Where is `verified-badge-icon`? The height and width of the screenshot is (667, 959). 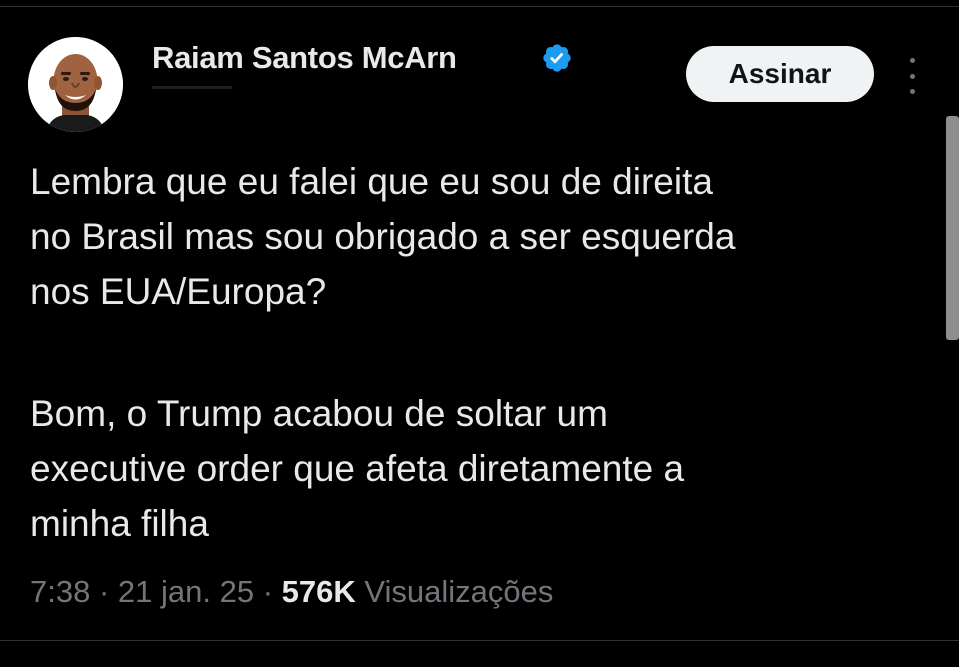
verified-badge-icon is located at coordinates (557, 58).